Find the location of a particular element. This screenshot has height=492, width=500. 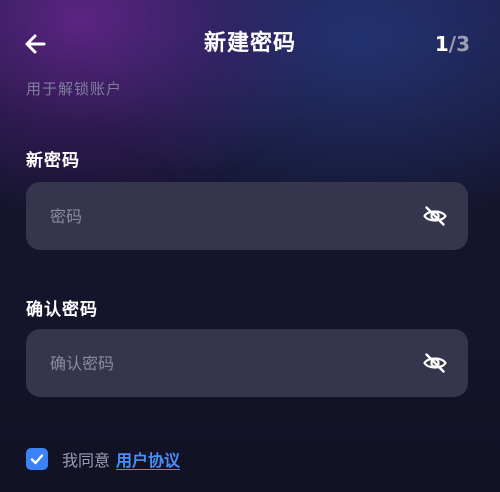

agreement-row: 我同意 用户协议 is located at coordinates (103, 459).